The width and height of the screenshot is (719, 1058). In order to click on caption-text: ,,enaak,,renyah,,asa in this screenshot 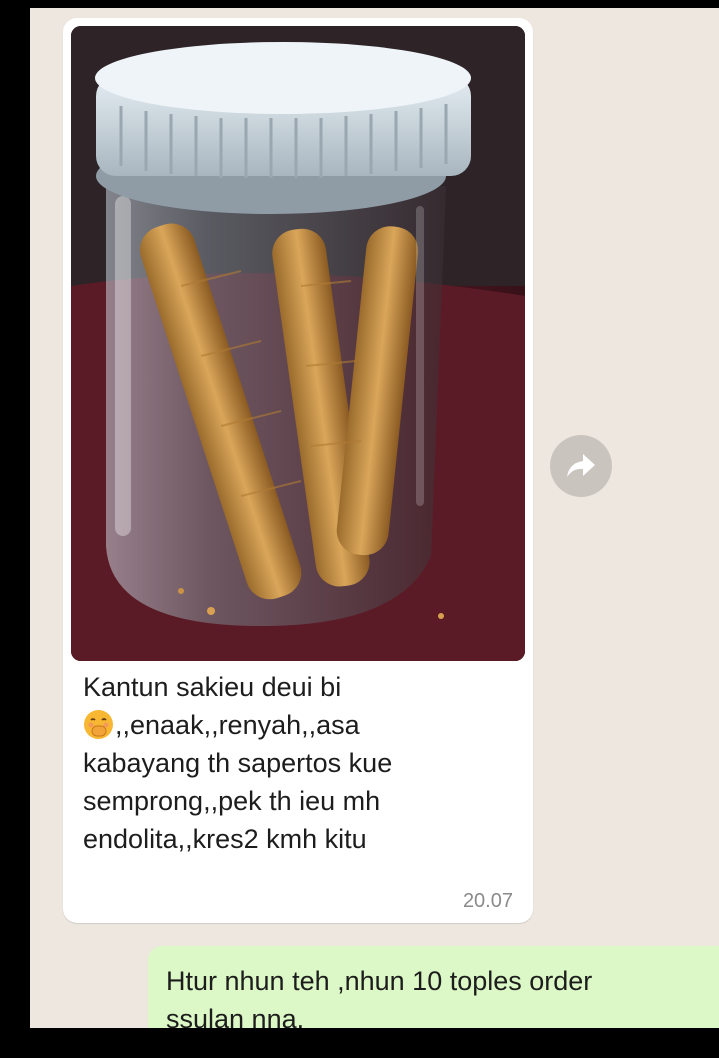, I will do `click(237, 725)`.